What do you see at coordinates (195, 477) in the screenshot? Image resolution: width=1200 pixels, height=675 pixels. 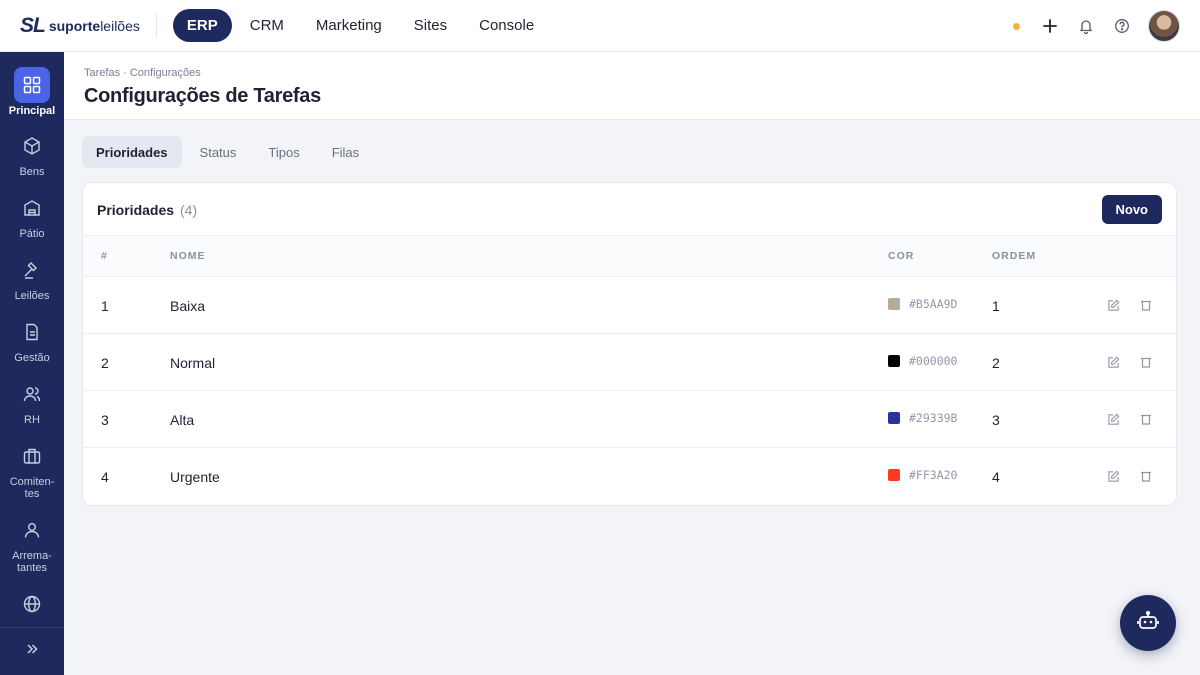 I see `row-name: Urgente` at bounding box center [195, 477].